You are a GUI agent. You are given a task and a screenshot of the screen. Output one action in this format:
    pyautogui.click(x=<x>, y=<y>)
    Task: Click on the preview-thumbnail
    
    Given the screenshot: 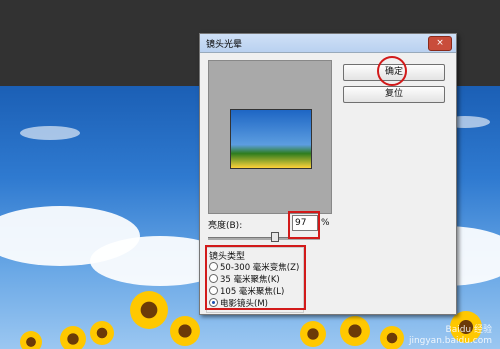 What is the action you would take?
    pyautogui.click(x=271, y=139)
    